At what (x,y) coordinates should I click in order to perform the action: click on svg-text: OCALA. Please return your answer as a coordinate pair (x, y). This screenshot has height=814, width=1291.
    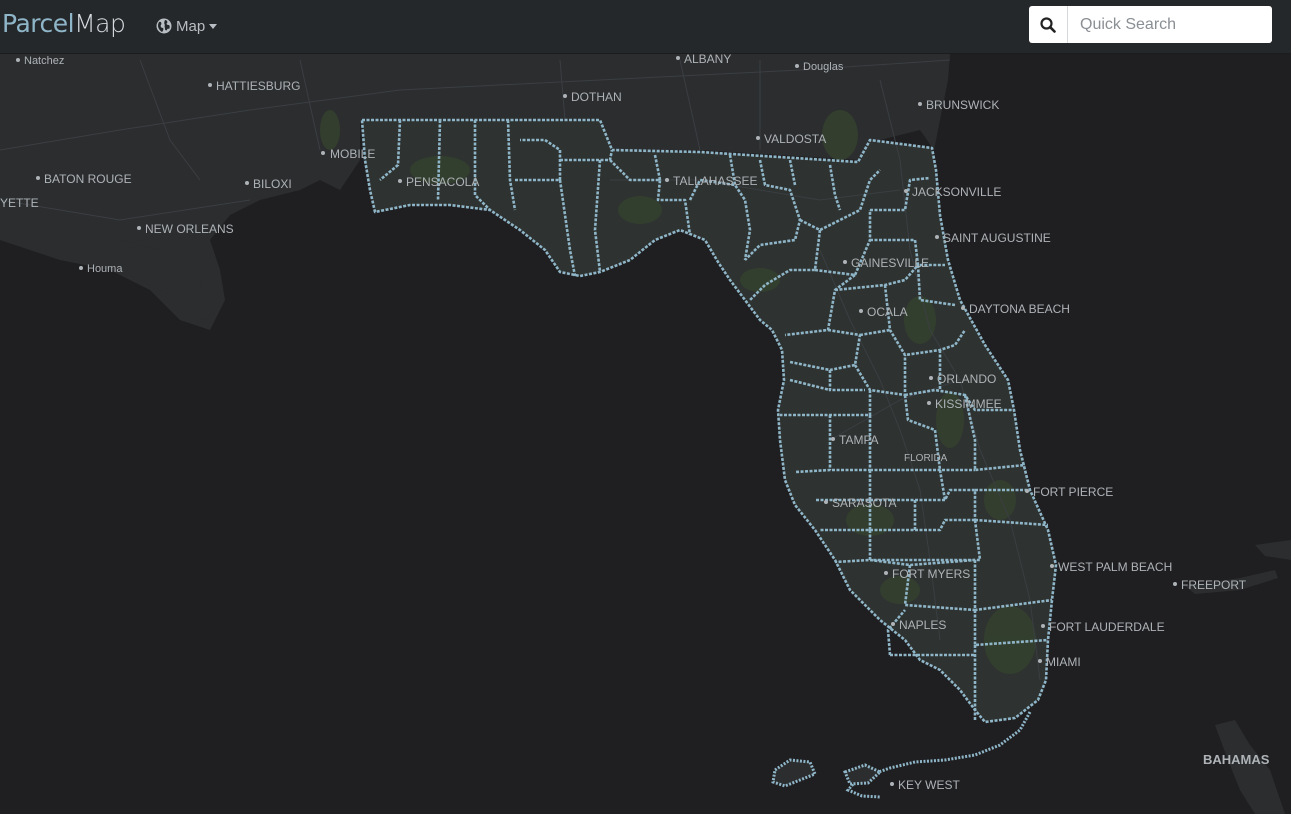
    Looking at the image, I should click on (887, 312).